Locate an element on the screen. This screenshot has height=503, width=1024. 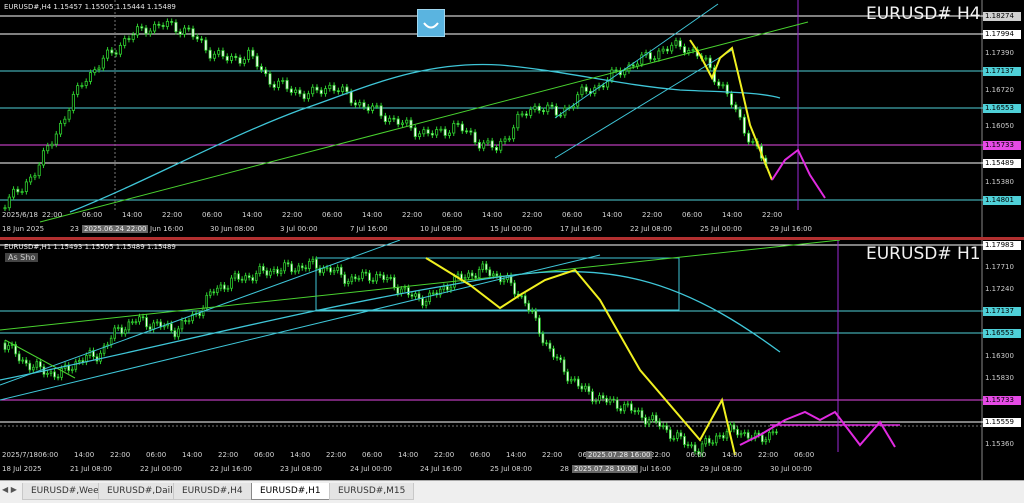
h4-hour-tick: 22:00 is located at coordinates (412, 215).